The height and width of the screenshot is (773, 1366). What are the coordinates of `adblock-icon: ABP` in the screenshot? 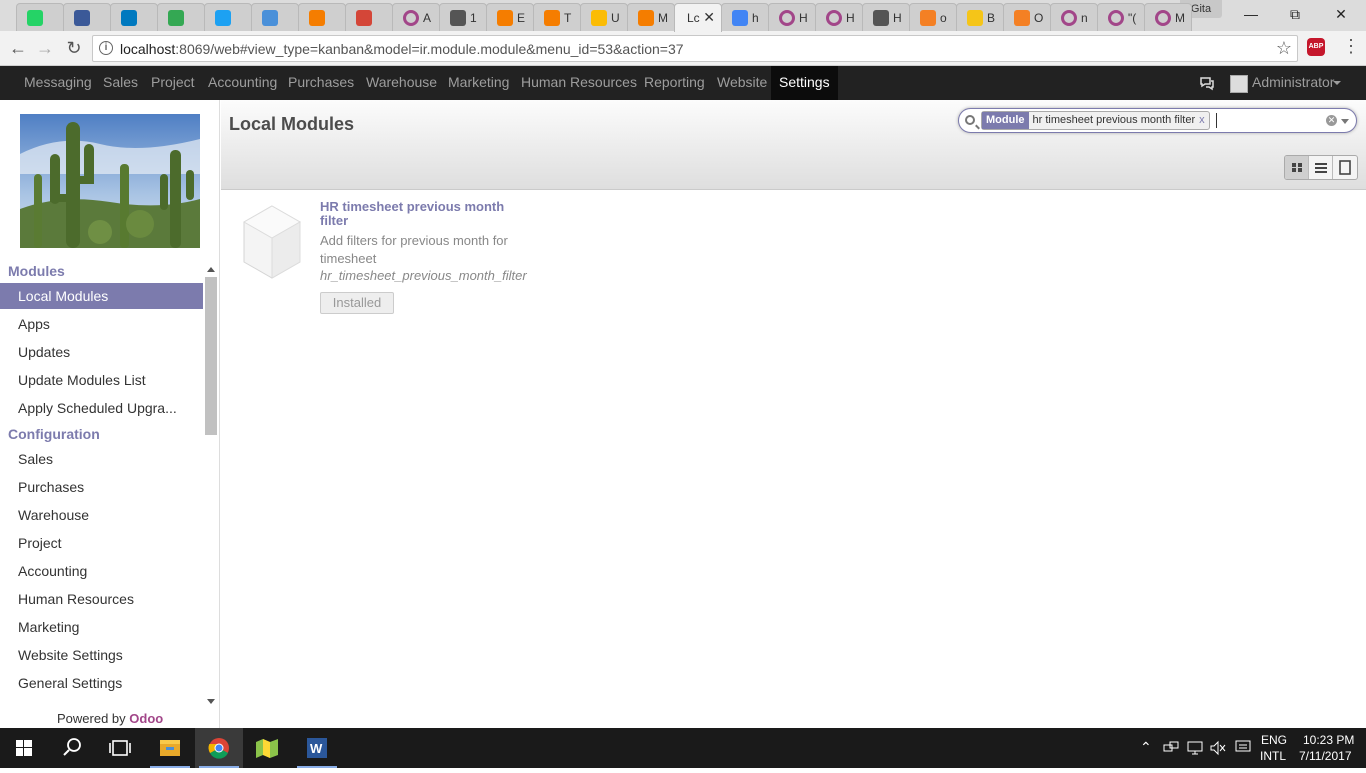 It's located at (1316, 47).